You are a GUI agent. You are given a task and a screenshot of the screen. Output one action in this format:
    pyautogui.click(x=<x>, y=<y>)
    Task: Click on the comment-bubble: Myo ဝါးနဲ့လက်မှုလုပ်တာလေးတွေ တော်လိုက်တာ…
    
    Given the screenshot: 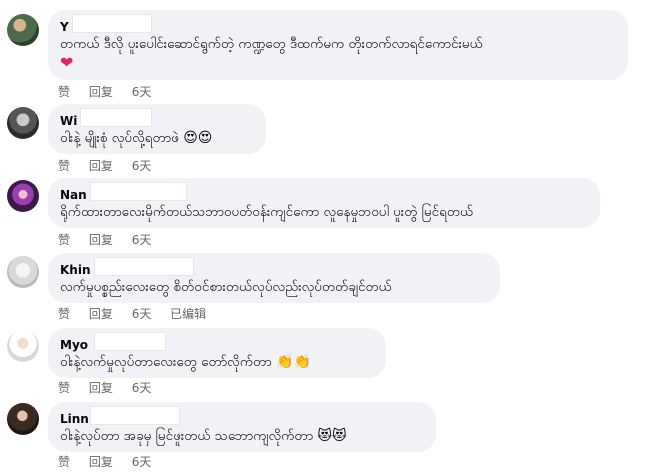 What is the action you would take?
    pyautogui.click(x=217, y=353)
    